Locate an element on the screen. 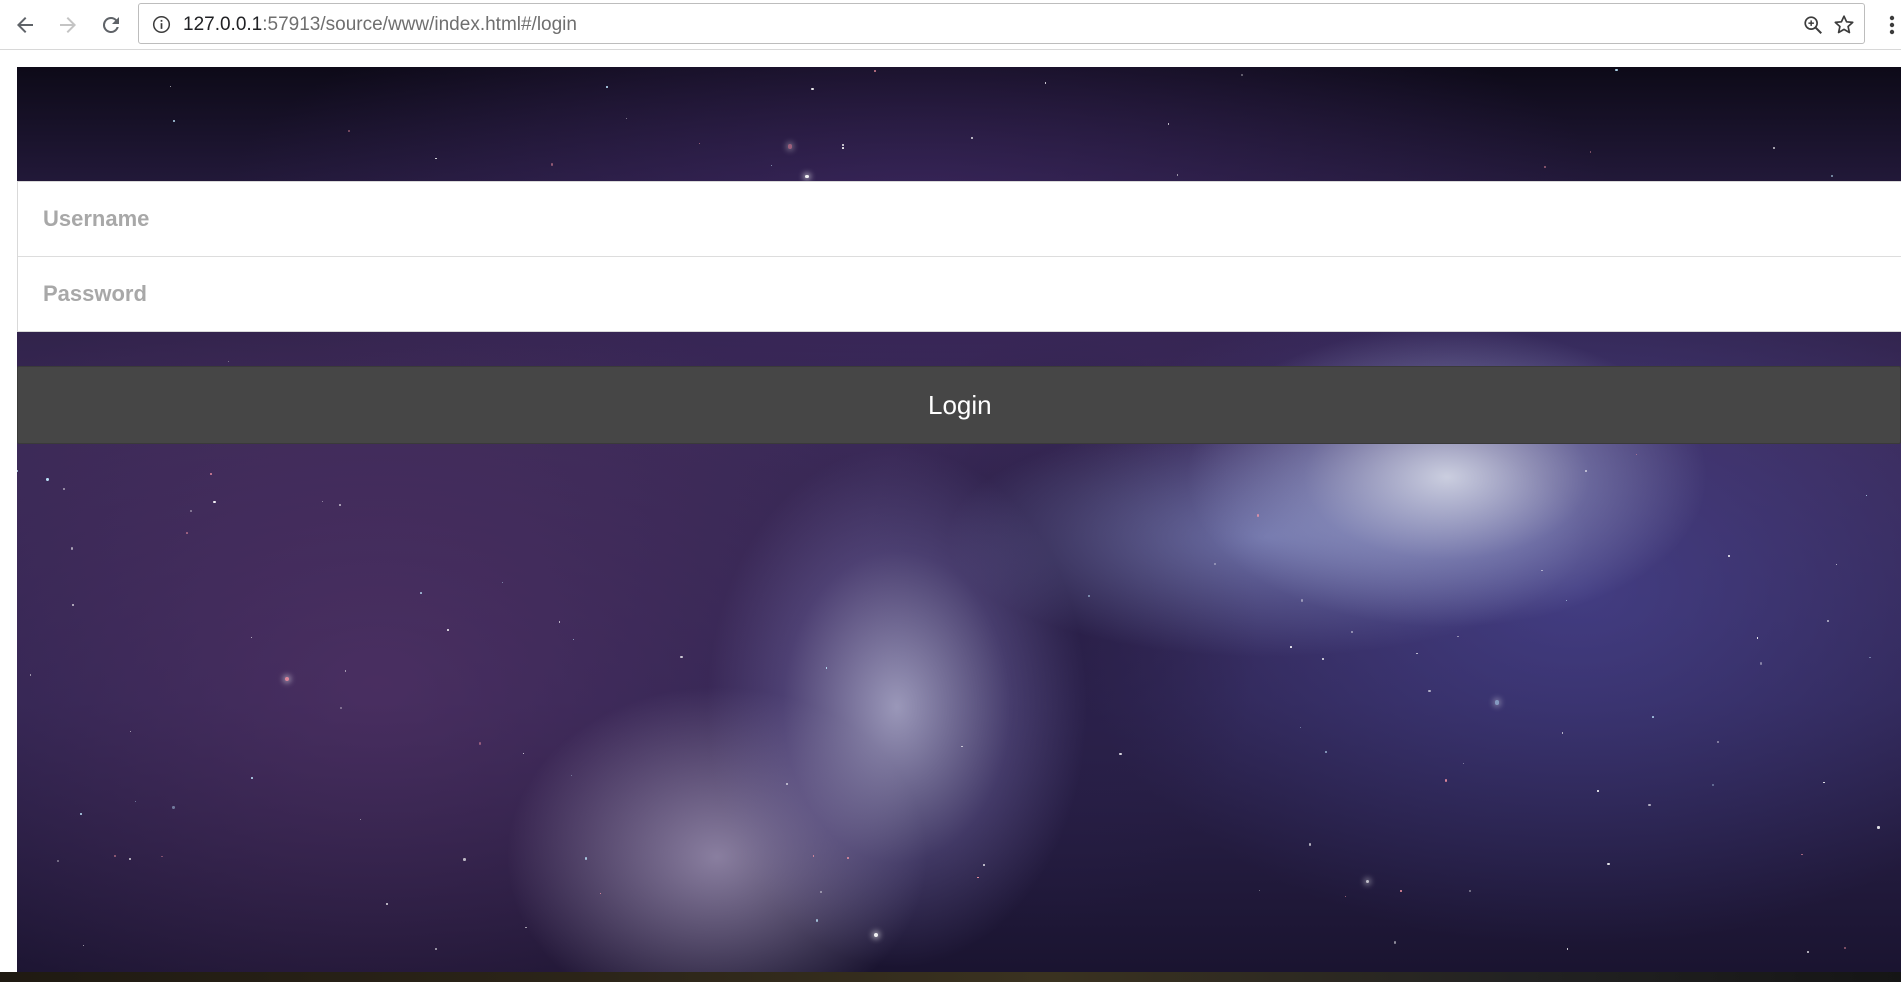 The height and width of the screenshot is (982, 1901). back-button is located at coordinates (25, 25).